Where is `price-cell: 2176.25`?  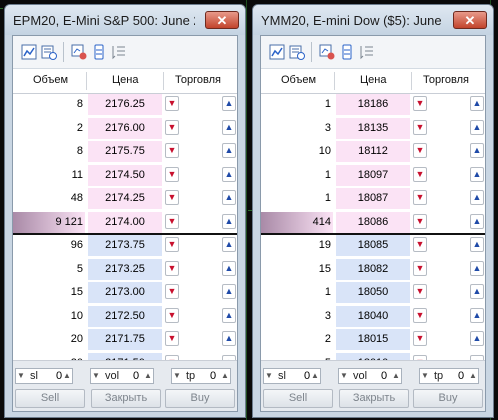 price-cell: 2176.25 is located at coordinates (125, 104).